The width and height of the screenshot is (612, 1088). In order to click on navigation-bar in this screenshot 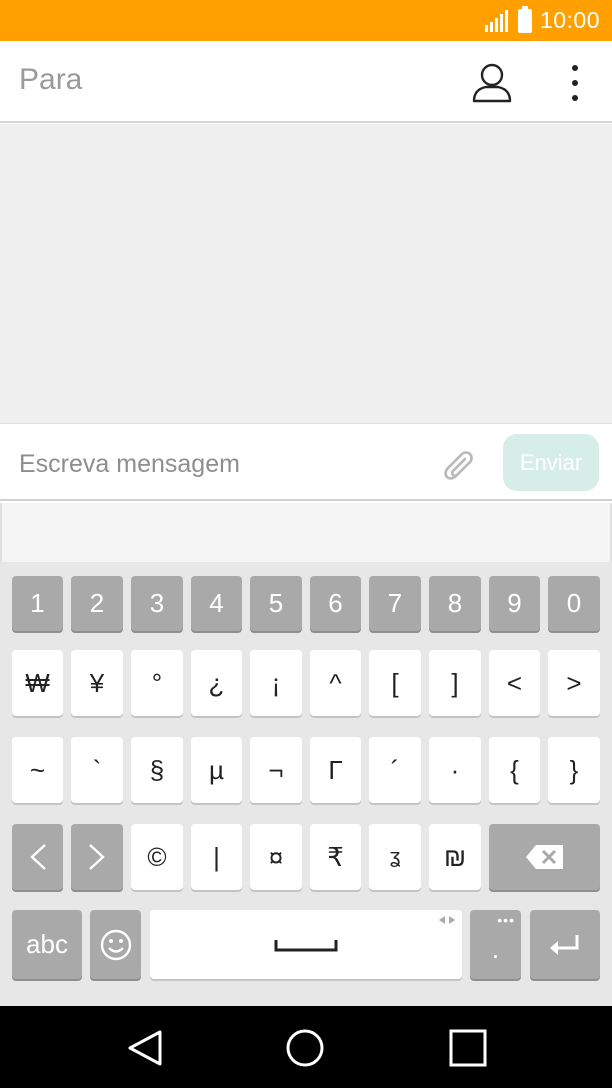, I will do `click(306, 1047)`.